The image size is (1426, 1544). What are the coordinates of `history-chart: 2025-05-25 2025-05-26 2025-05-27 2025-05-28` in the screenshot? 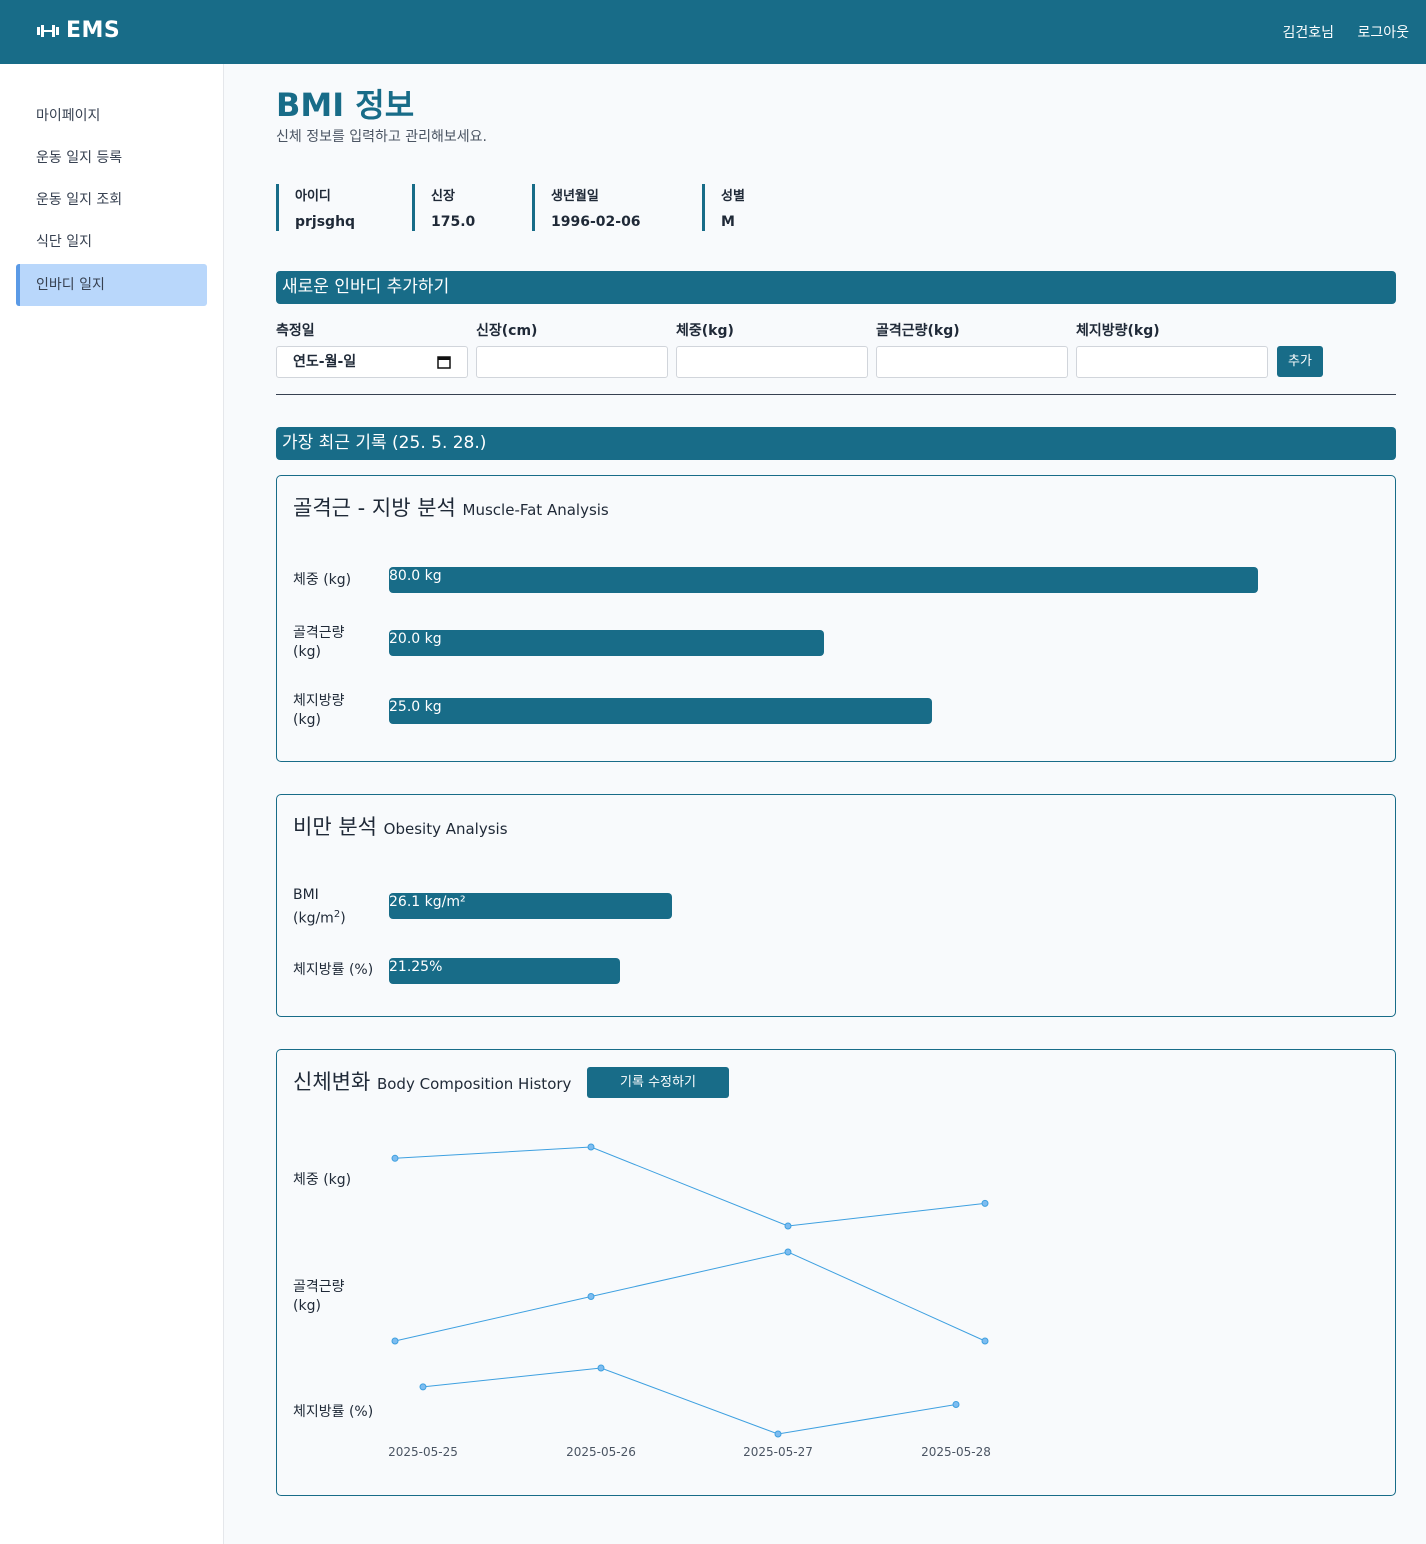 It's located at (689, 1301).